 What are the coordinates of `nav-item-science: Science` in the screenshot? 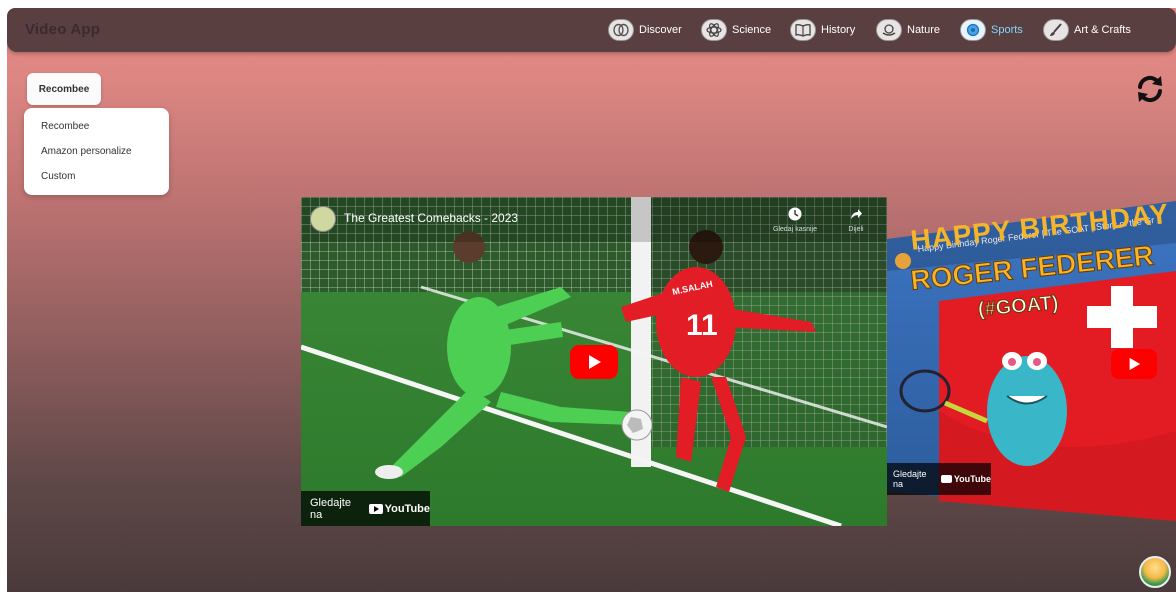 It's located at (736, 30).